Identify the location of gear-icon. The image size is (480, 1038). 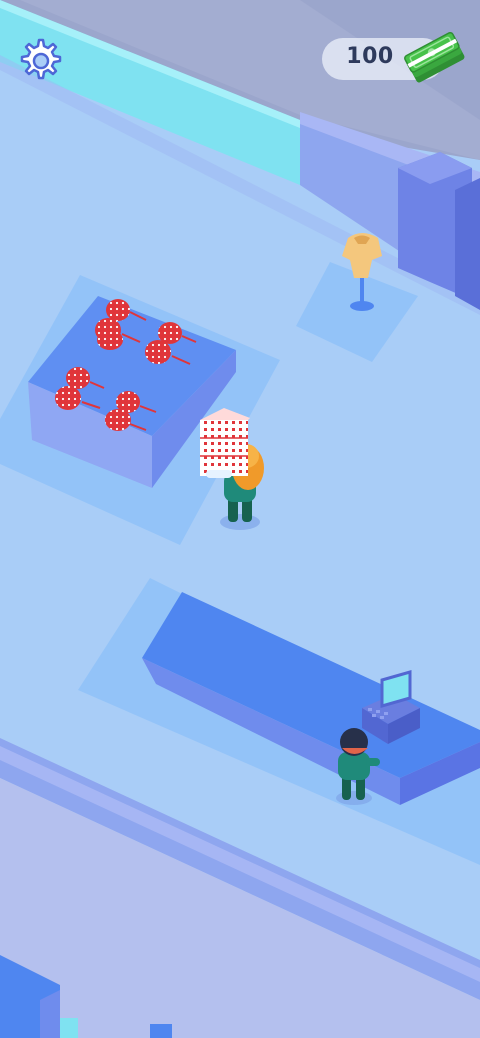
(41, 59).